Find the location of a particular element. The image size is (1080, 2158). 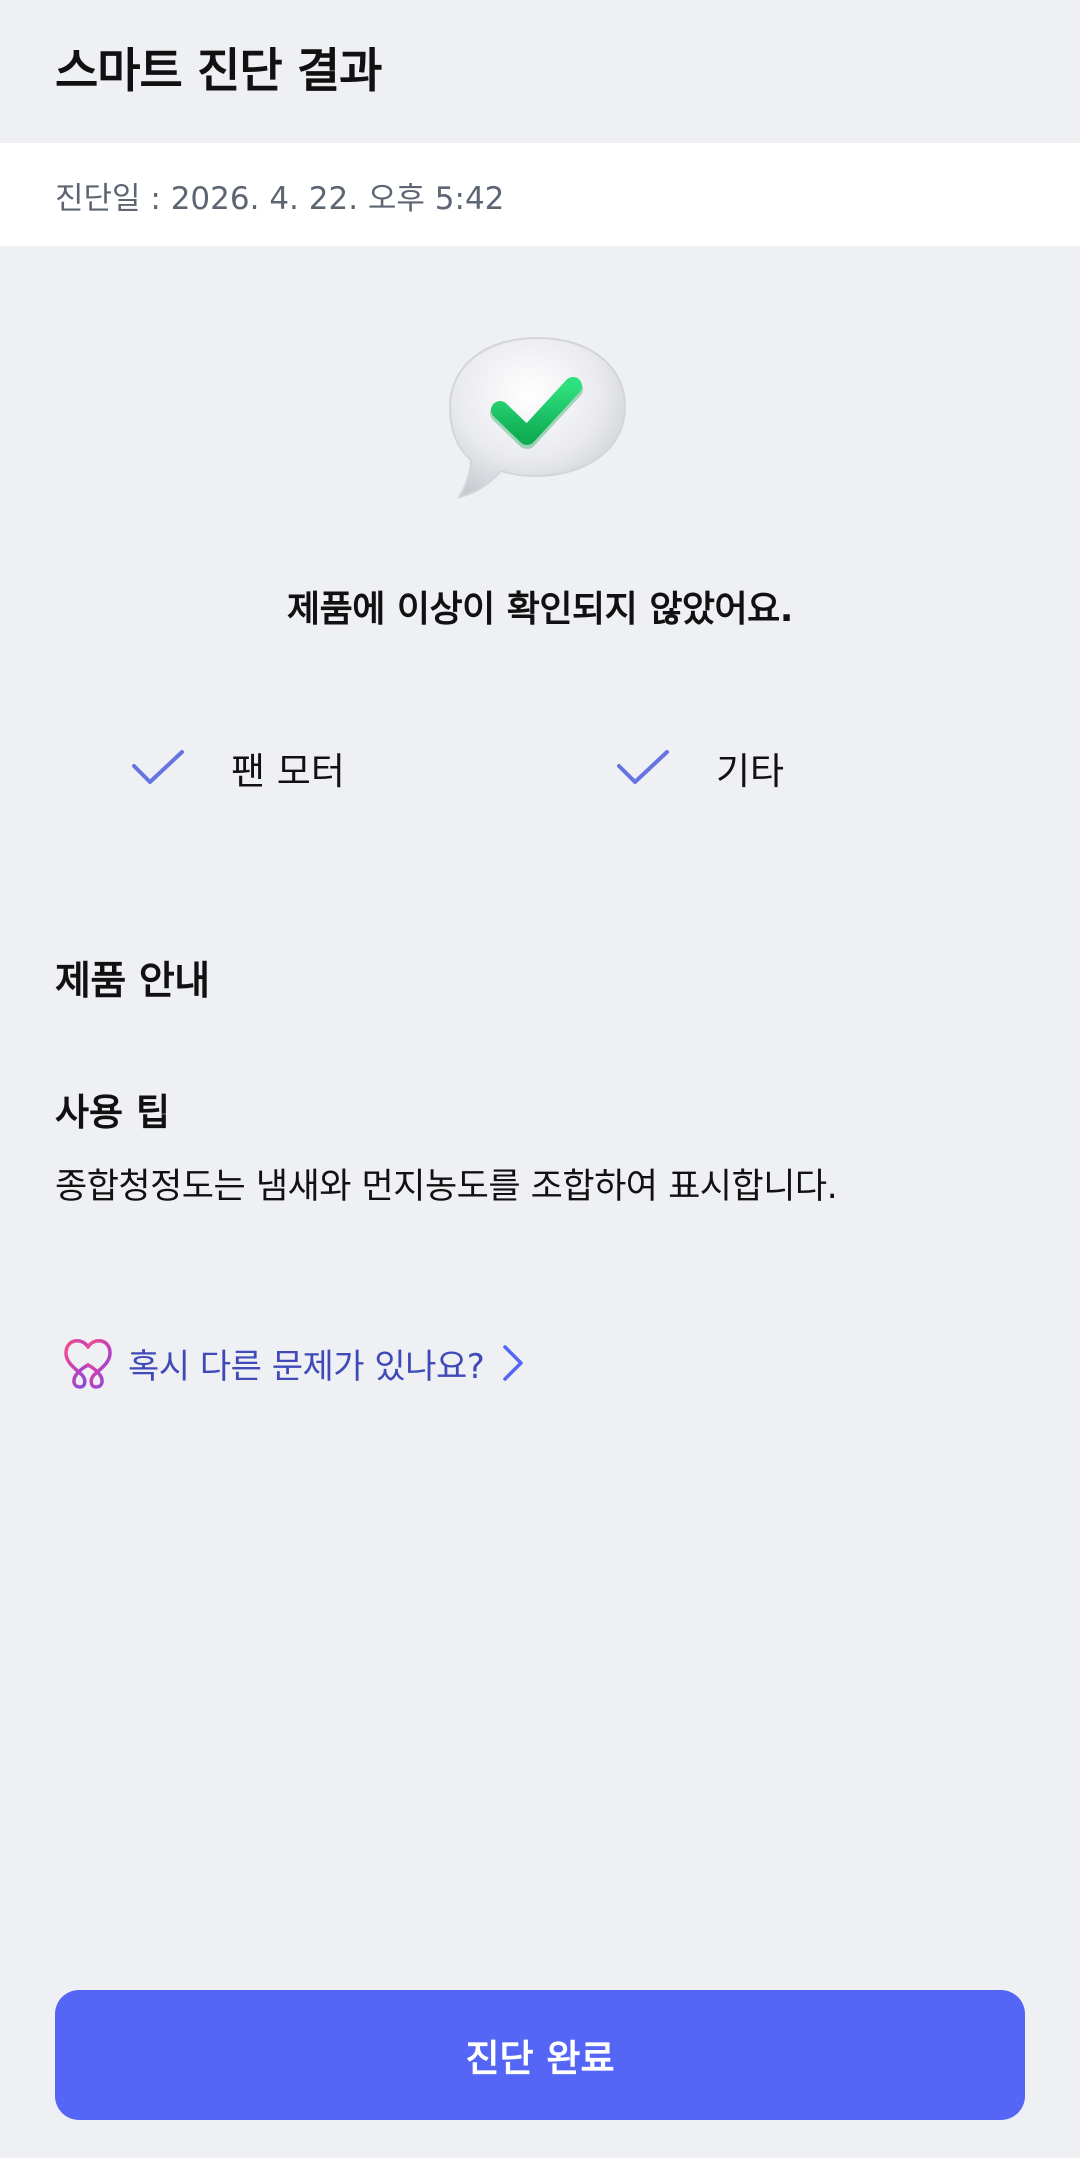

usage-tip-title: 사용 팁 is located at coordinates (113, 1112).